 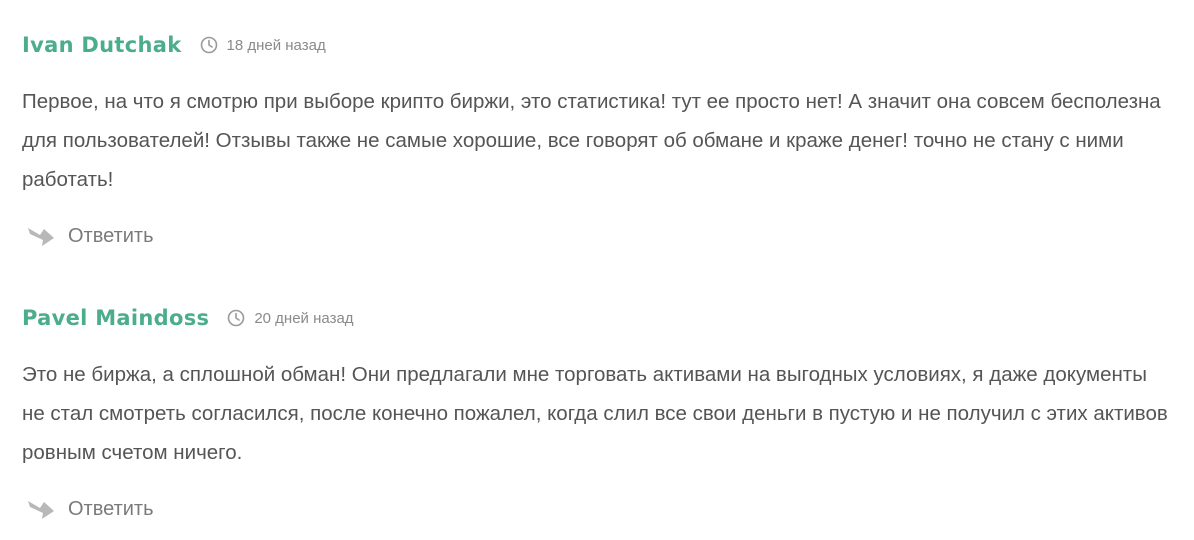 I want to click on comment-header: Ivan Dutchak 18 дней назад, so click(x=597, y=45).